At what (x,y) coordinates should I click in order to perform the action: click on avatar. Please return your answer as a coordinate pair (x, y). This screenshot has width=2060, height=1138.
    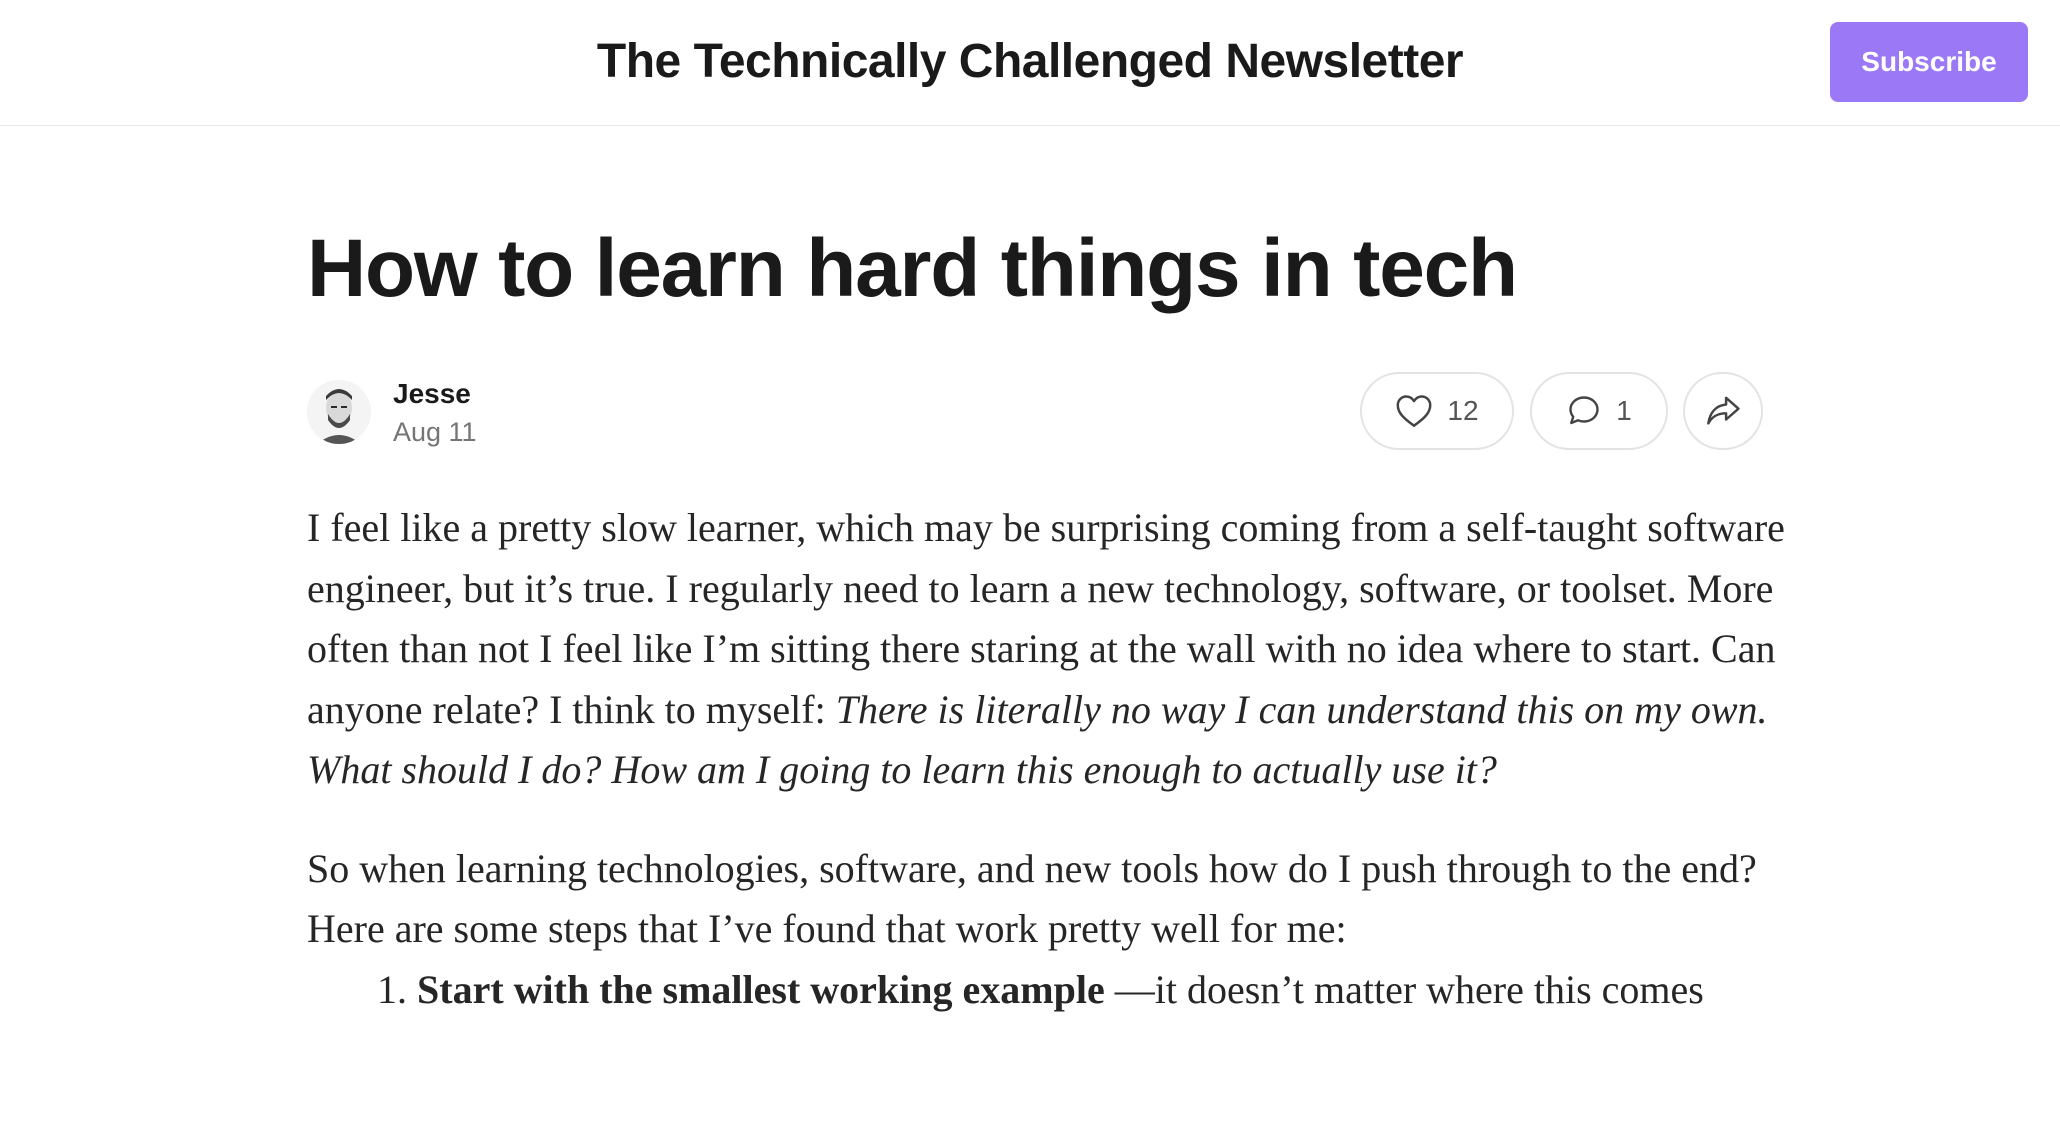
    Looking at the image, I should click on (339, 412).